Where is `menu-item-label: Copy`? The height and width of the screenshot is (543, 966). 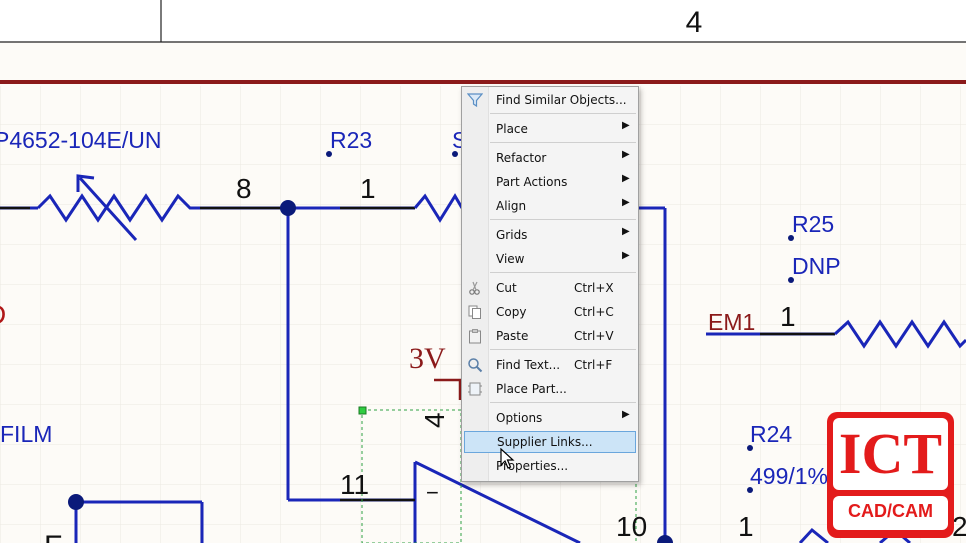 menu-item-label: Copy is located at coordinates (511, 312).